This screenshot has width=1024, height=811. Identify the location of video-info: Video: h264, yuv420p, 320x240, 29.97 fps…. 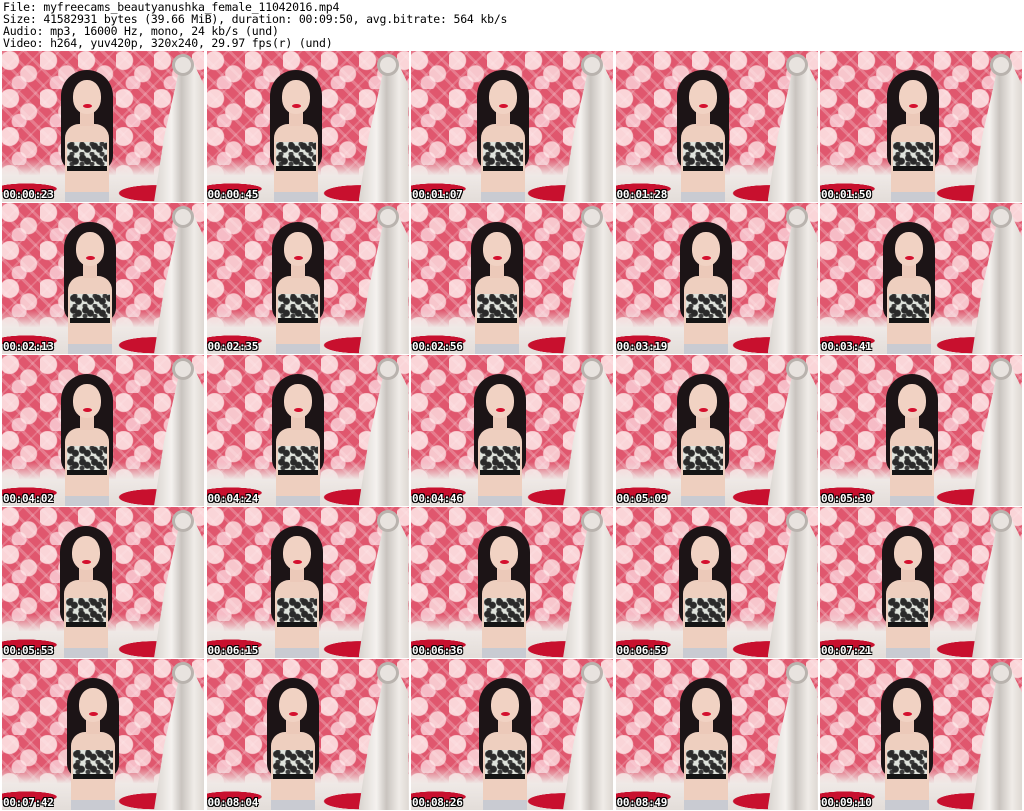
(168, 43).